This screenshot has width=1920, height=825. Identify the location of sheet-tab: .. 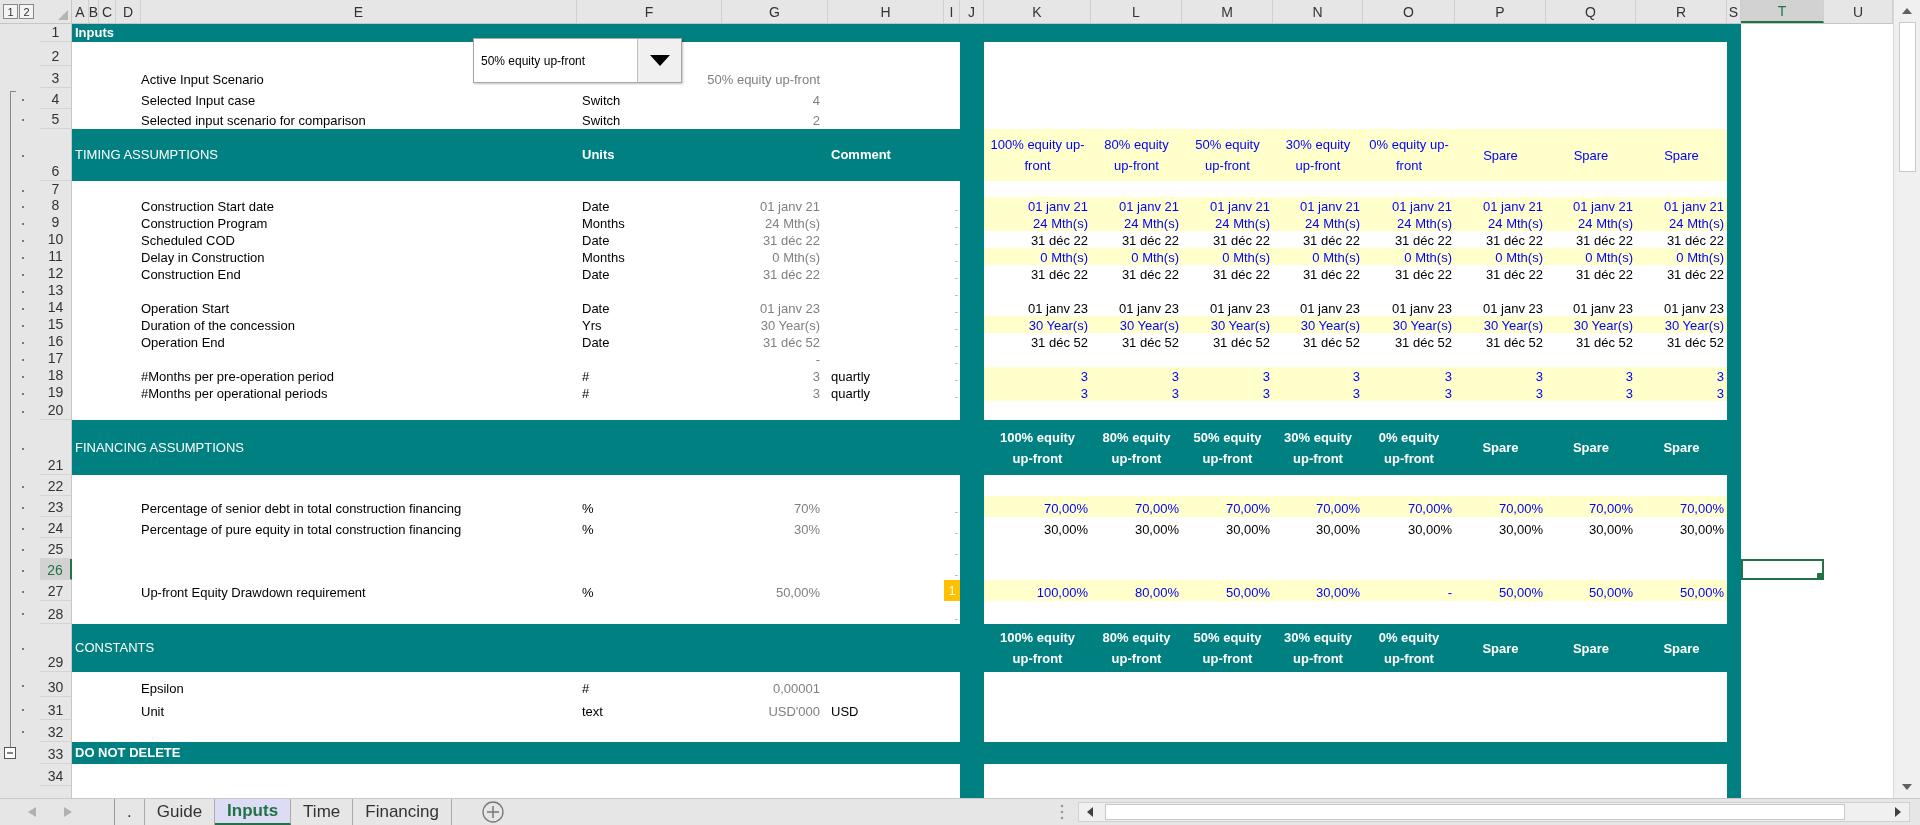
(130, 812).